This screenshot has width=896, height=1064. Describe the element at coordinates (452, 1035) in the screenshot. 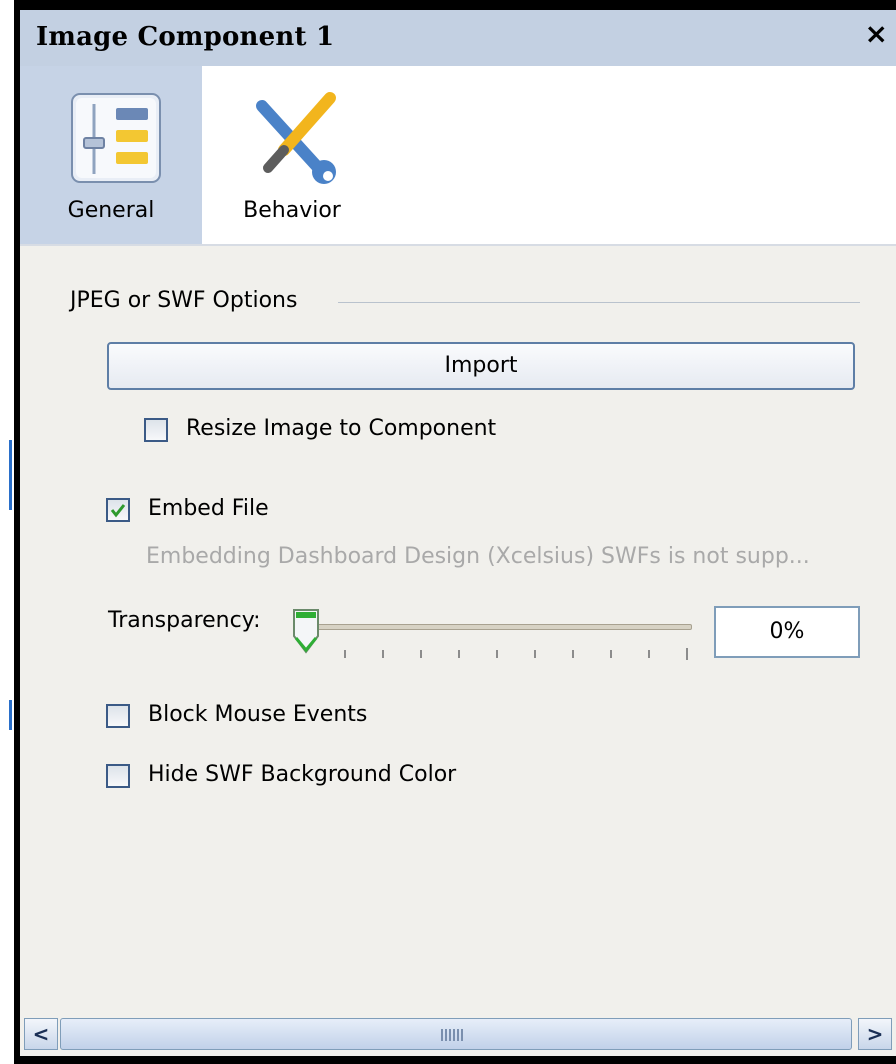

I see `grip-icon` at that location.